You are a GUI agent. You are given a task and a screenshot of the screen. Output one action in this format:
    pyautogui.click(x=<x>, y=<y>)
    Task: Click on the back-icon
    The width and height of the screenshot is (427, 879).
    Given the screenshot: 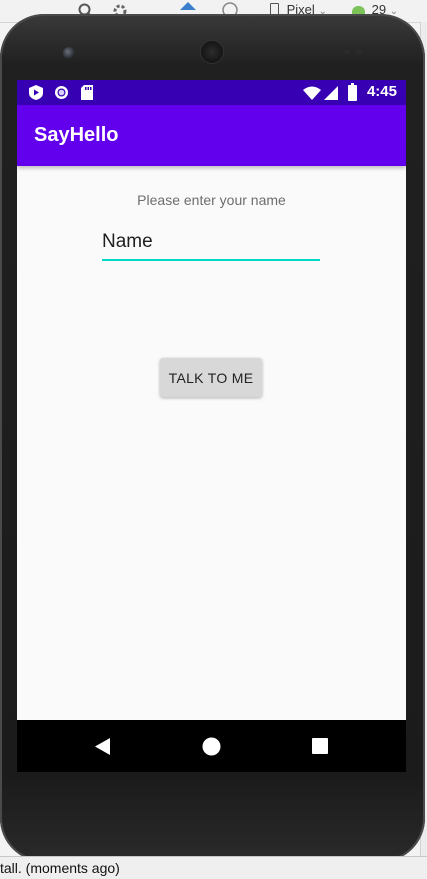 What is the action you would take?
    pyautogui.click(x=103, y=746)
    